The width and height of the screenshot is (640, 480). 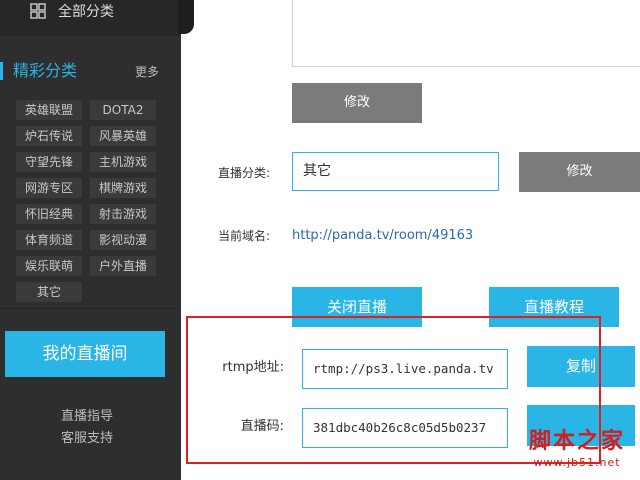 What do you see at coordinates (262, 426) in the screenshot?
I see `stream-code-label: 直播码:` at bounding box center [262, 426].